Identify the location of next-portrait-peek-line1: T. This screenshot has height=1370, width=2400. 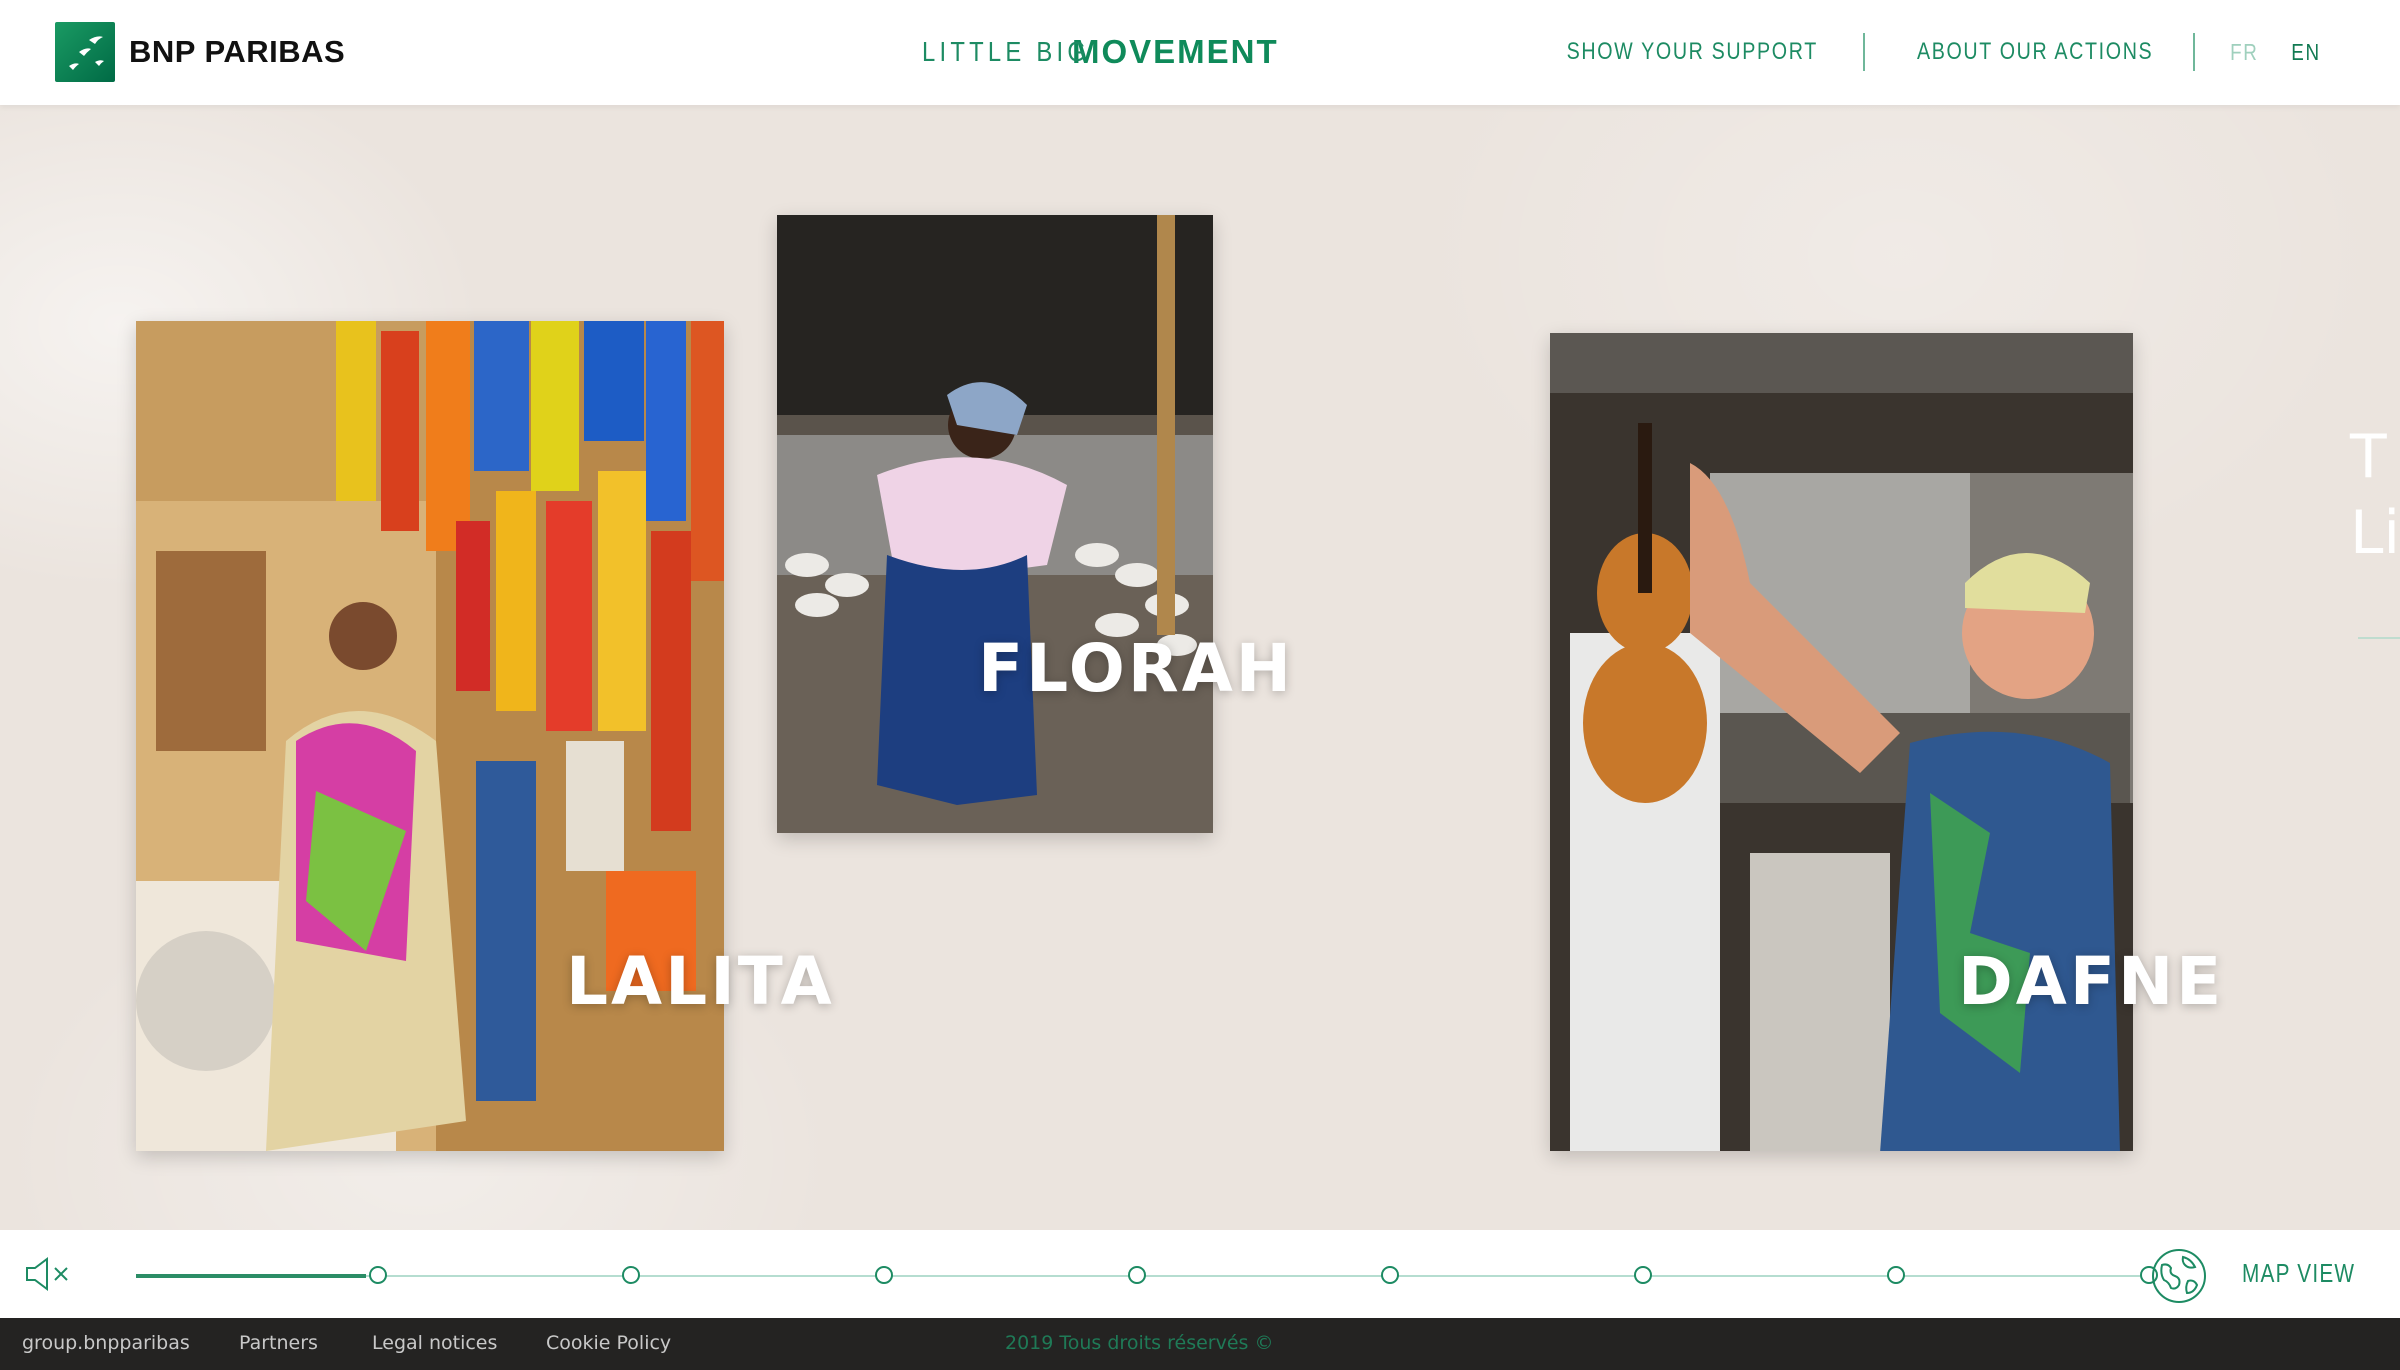
(2368, 457).